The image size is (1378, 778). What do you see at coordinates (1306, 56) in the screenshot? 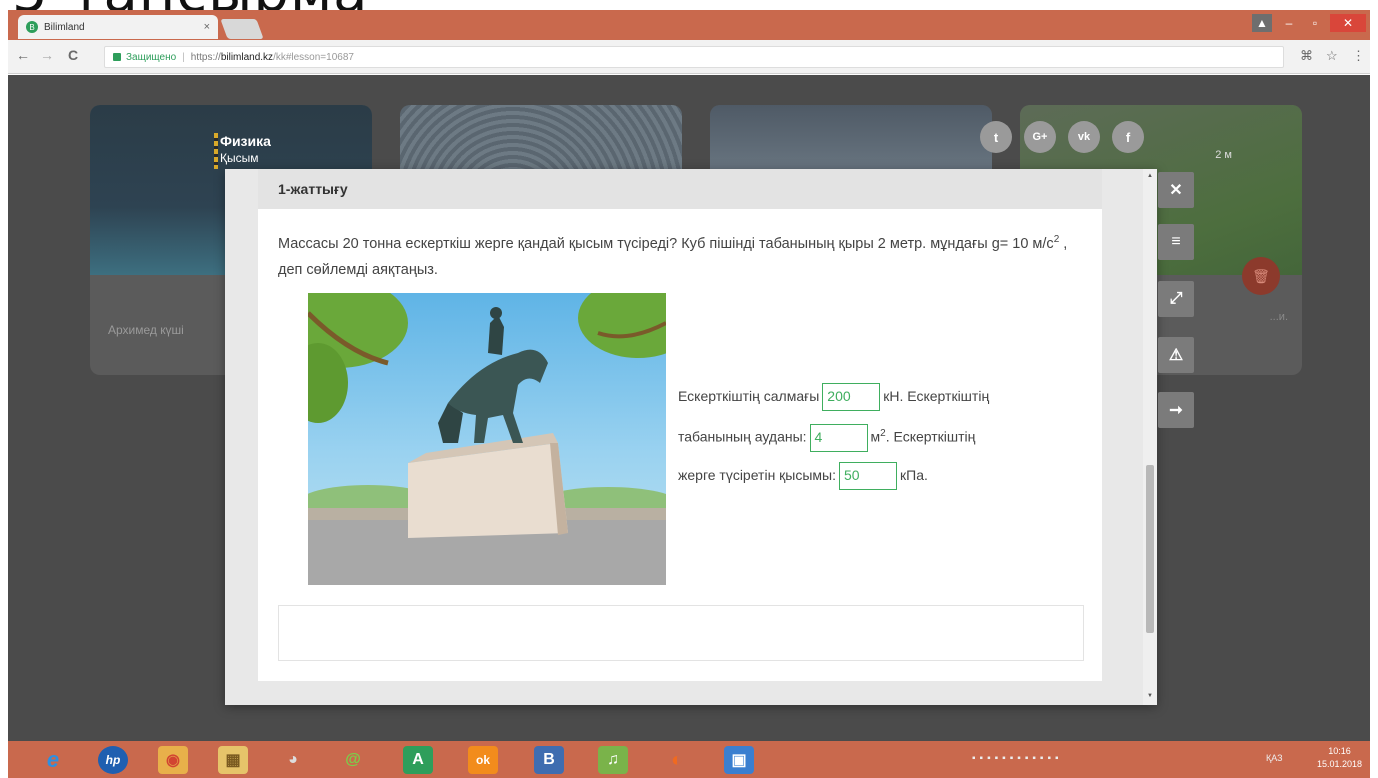
I see `translate-icon: ⌘` at bounding box center [1306, 56].